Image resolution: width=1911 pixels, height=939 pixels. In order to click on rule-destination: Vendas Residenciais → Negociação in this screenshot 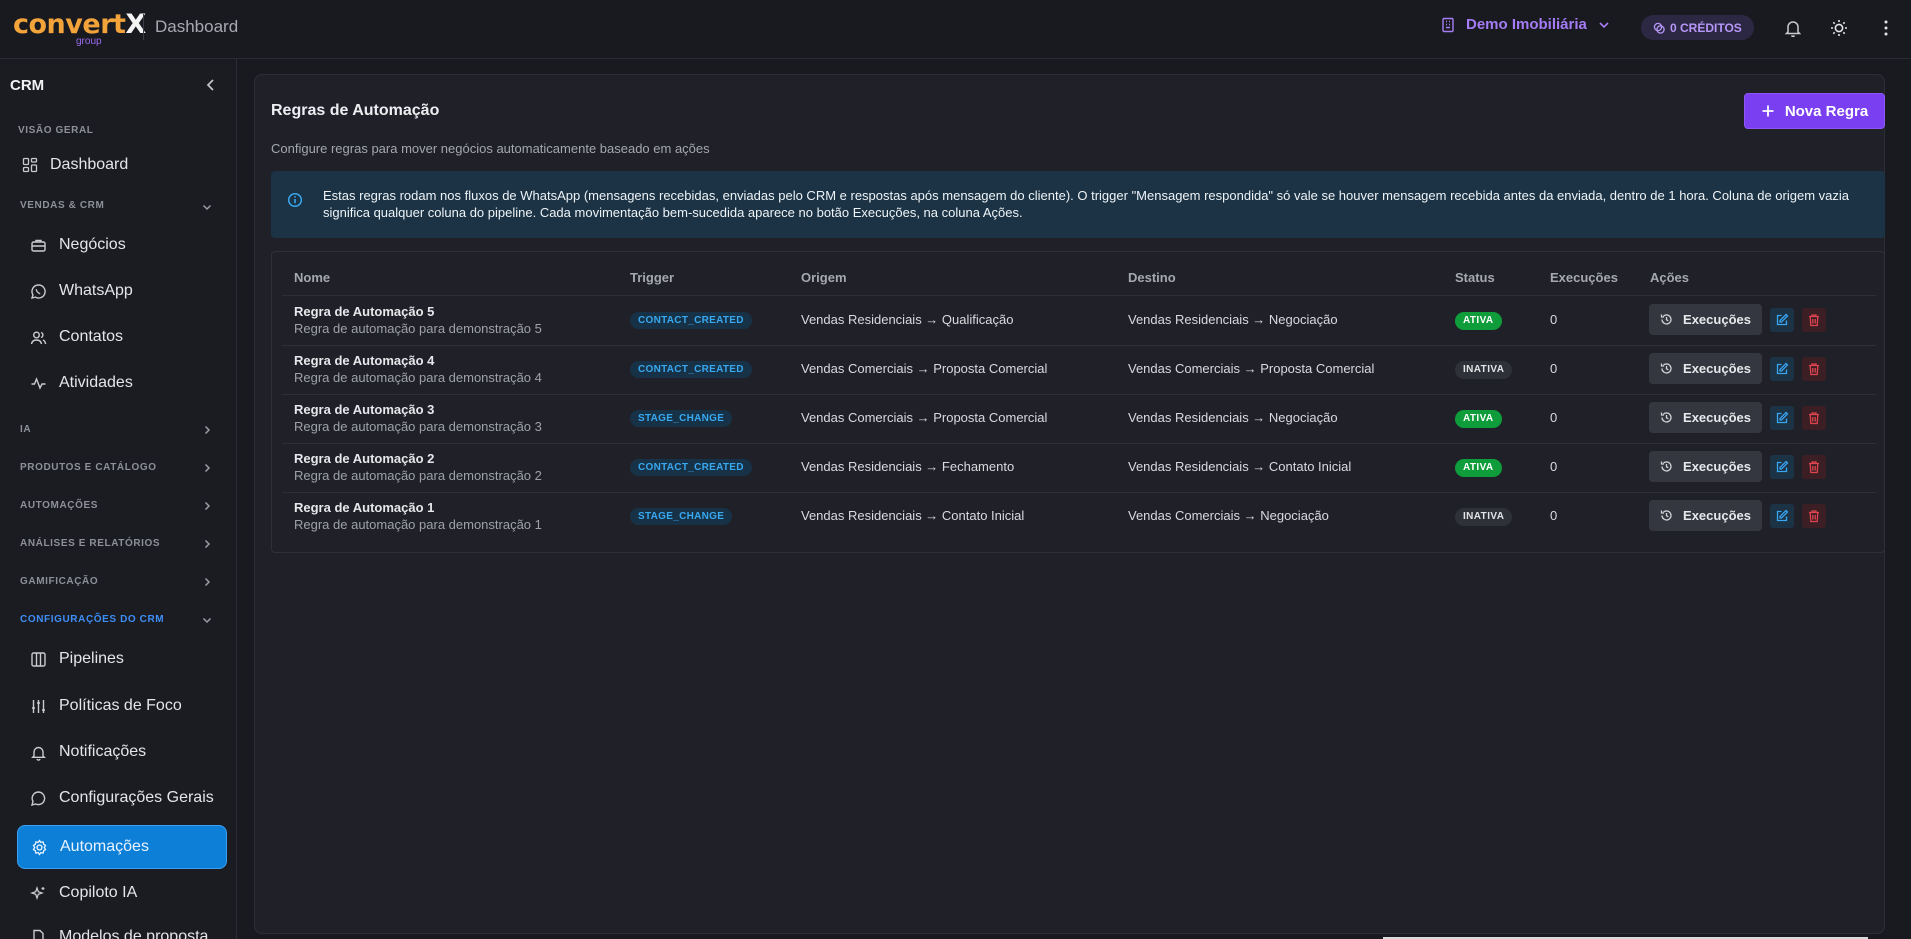, I will do `click(1233, 417)`.